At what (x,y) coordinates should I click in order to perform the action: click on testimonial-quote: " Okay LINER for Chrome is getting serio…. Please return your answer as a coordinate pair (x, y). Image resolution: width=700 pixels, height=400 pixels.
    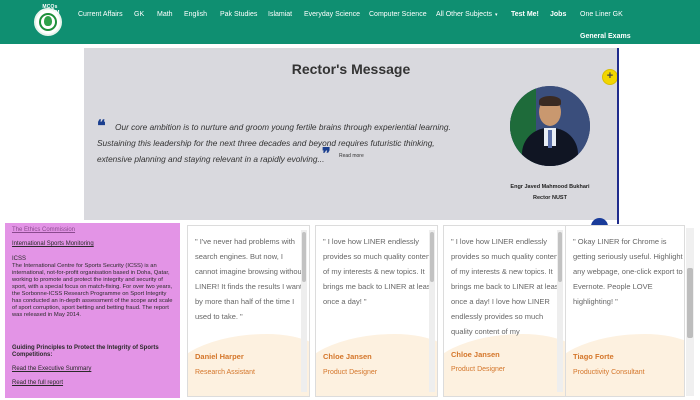
    Looking at the image, I should click on (628, 271).